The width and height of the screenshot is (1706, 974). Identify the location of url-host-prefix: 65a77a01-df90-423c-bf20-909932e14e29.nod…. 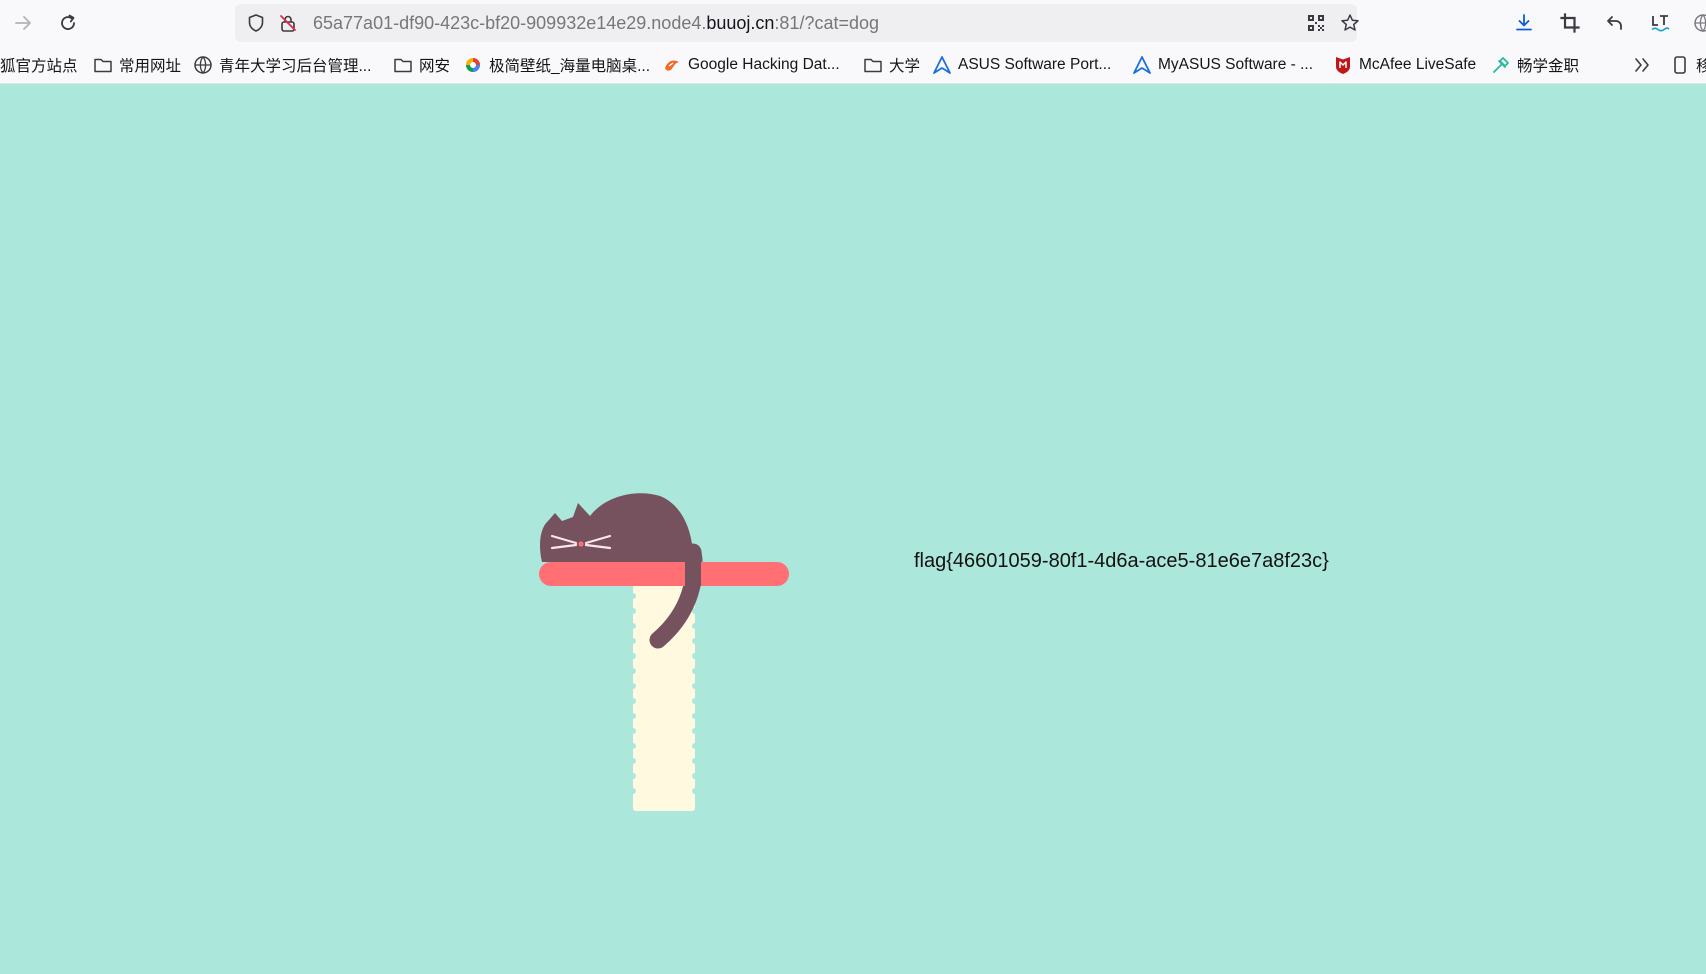
(510, 23).